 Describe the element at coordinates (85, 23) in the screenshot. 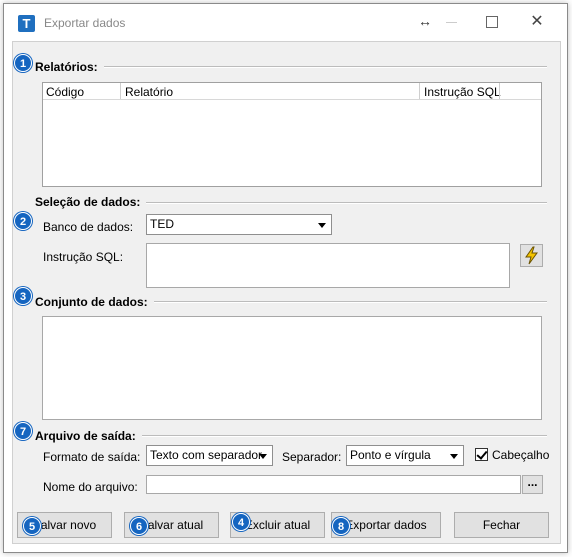

I see `window-title: Exportar dados` at that location.